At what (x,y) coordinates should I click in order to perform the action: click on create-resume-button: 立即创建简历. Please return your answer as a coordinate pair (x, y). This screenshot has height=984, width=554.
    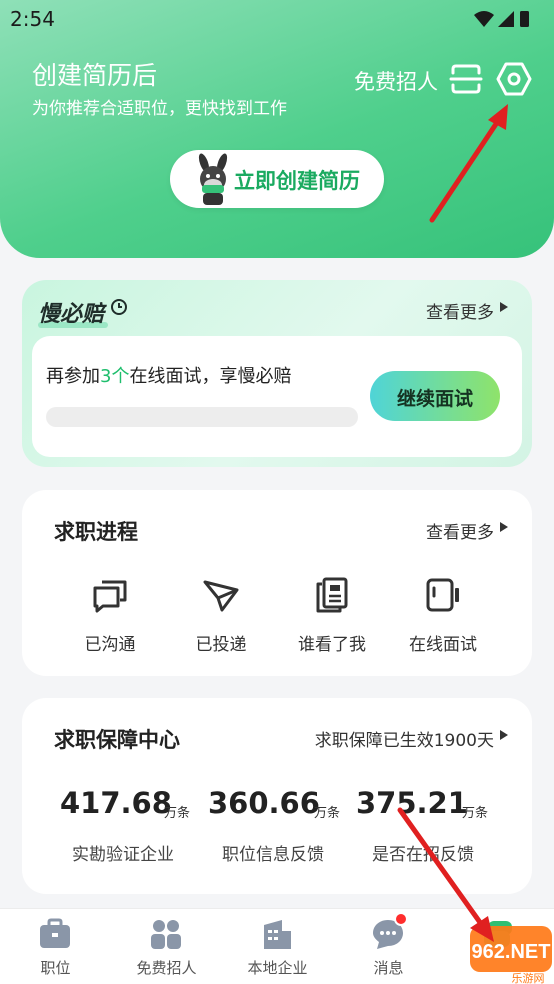
    Looking at the image, I should click on (277, 179).